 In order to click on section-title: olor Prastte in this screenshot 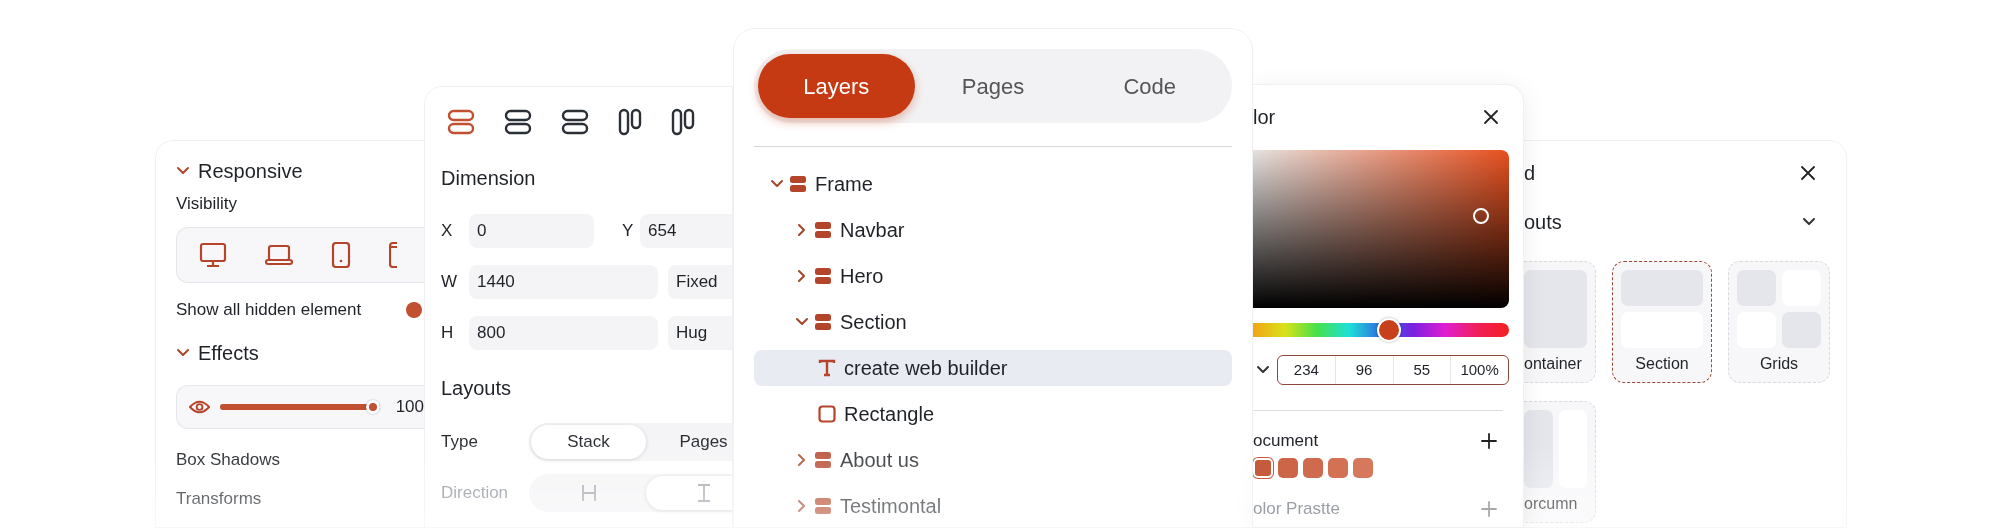, I will do `click(1296, 509)`.